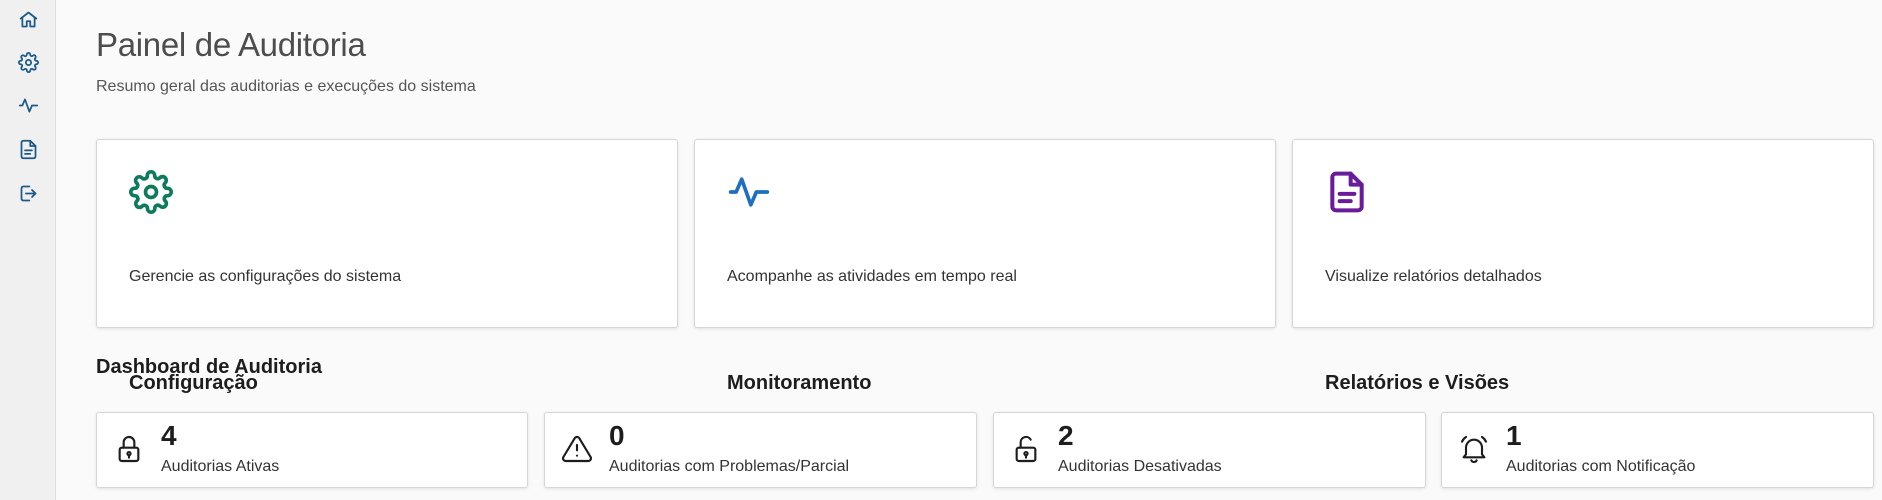 This screenshot has height=500, width=1882. Describe the element at coordinates (1209, 450) in the screenshot. I see `stat-disabled-audits: 2 Auditorias Desativadas` at that location.